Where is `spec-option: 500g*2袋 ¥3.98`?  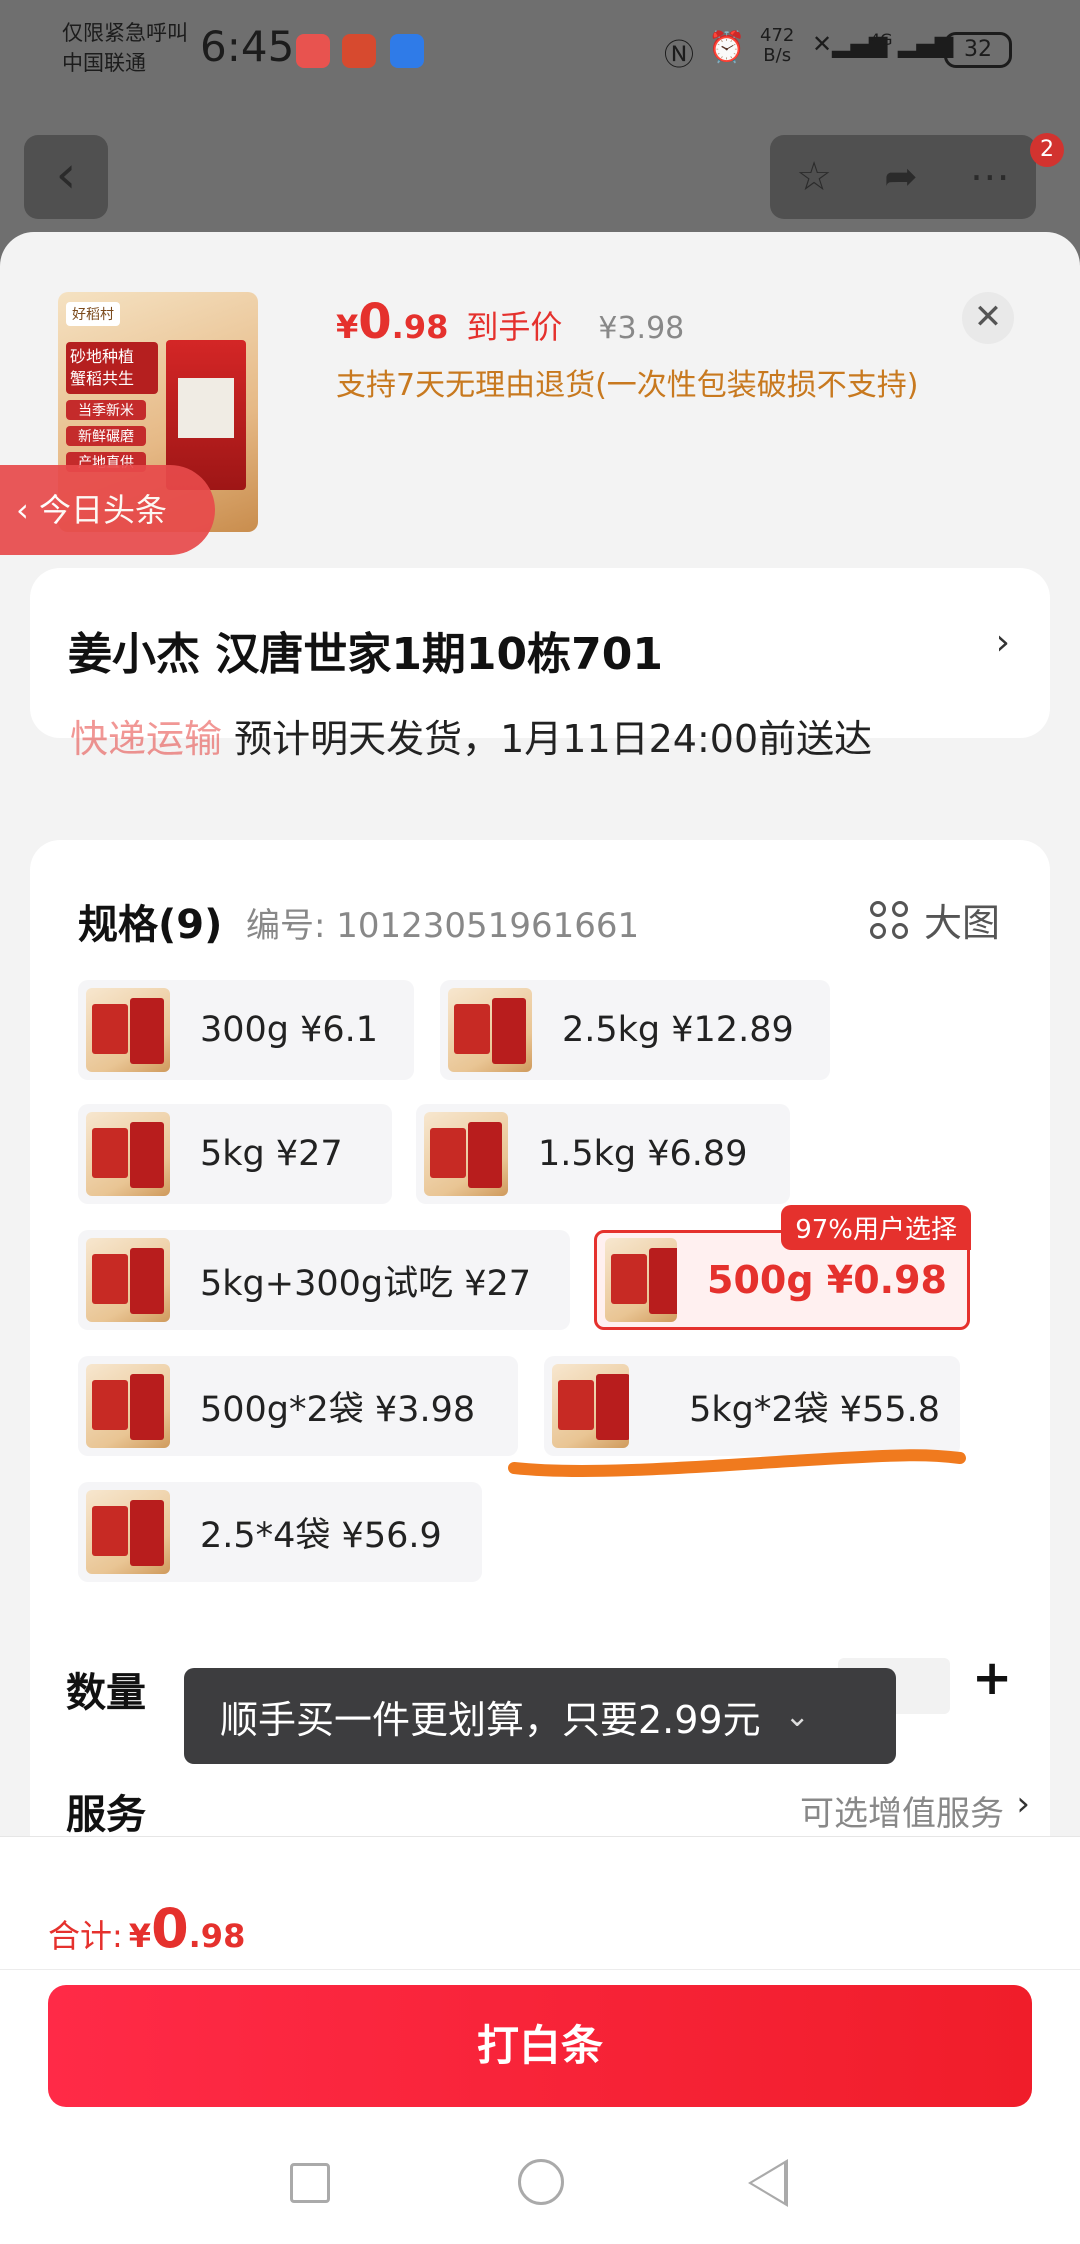 spec-option: 500g*2袋 ¥3.98 is located at coordinates (298, 1406).